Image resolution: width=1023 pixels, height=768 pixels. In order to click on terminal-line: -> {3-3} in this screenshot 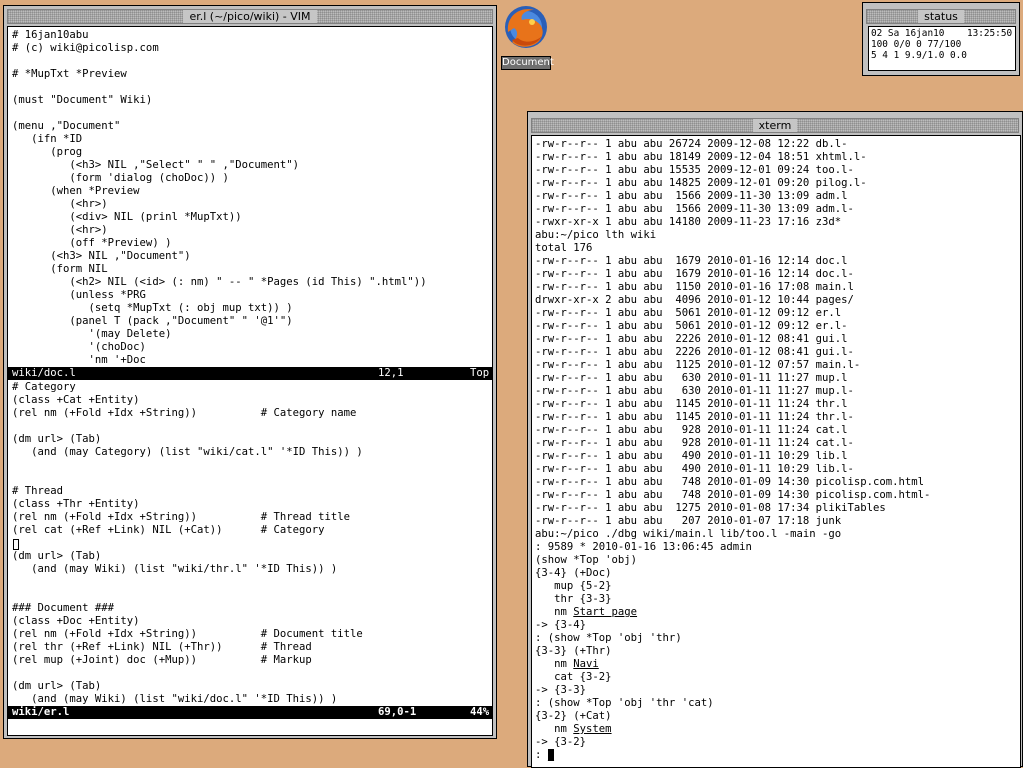, I will do `click(561, 690)`.